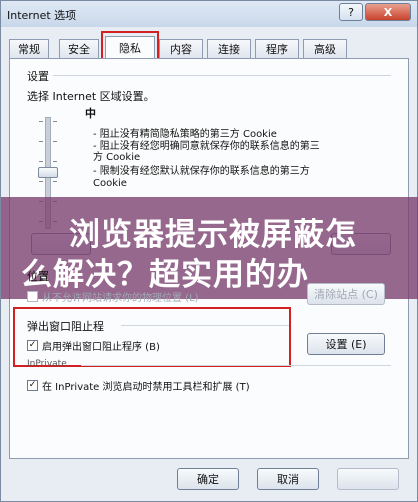 This screenshot has height=502, width=418. I want to click on inprivate-checkbox: ✓, so click(32, 385).